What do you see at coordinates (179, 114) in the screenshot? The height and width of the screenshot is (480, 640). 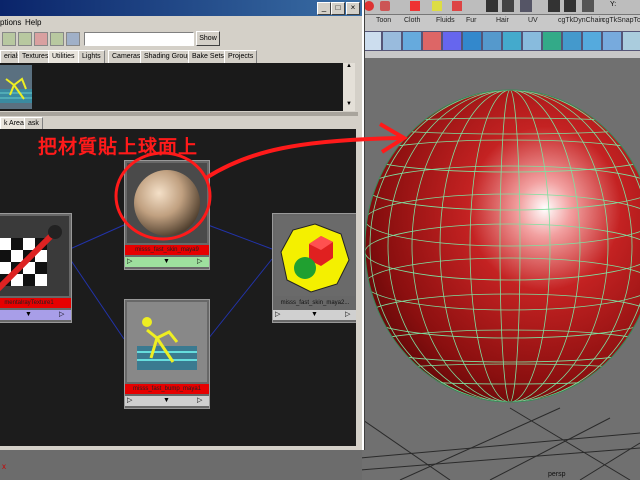 I see `splitter` at bounding box center [179, 114].